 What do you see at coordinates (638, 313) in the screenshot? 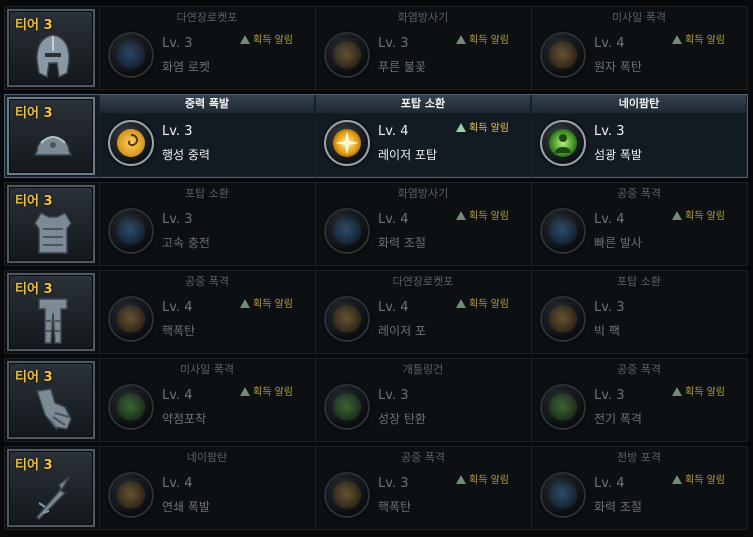
I see `skill-cell: 포탑 소환 Lv. 3 빅 팩` at bounding box center [638, 313].